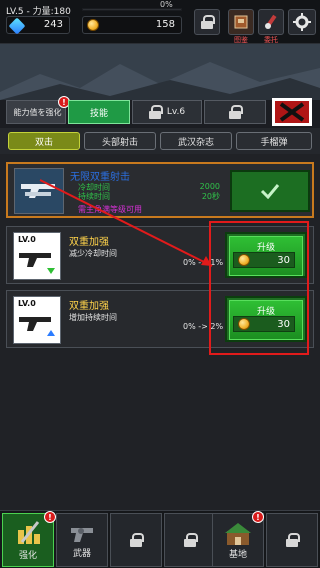  I want to click on base-icon, so click(238, 533).